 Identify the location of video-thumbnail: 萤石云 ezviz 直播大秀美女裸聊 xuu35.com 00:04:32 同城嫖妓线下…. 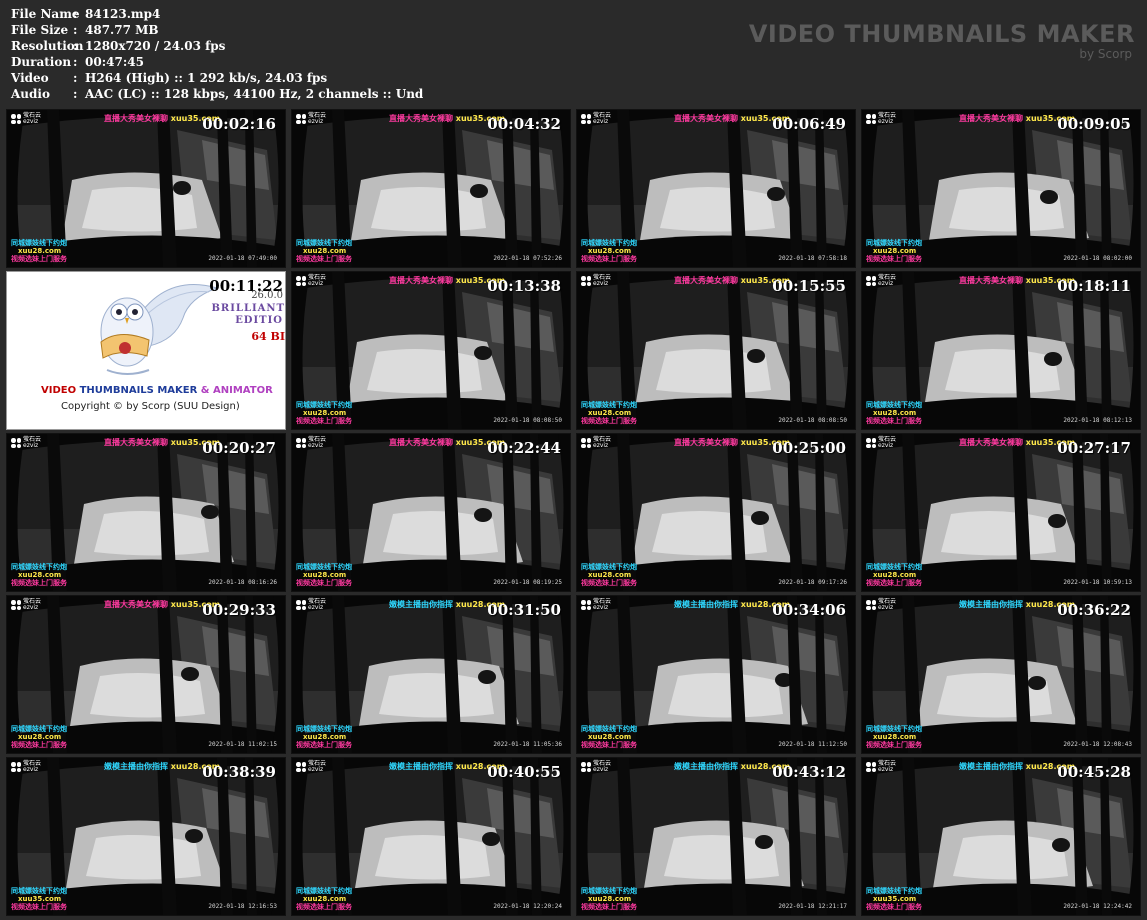
(431, 188).